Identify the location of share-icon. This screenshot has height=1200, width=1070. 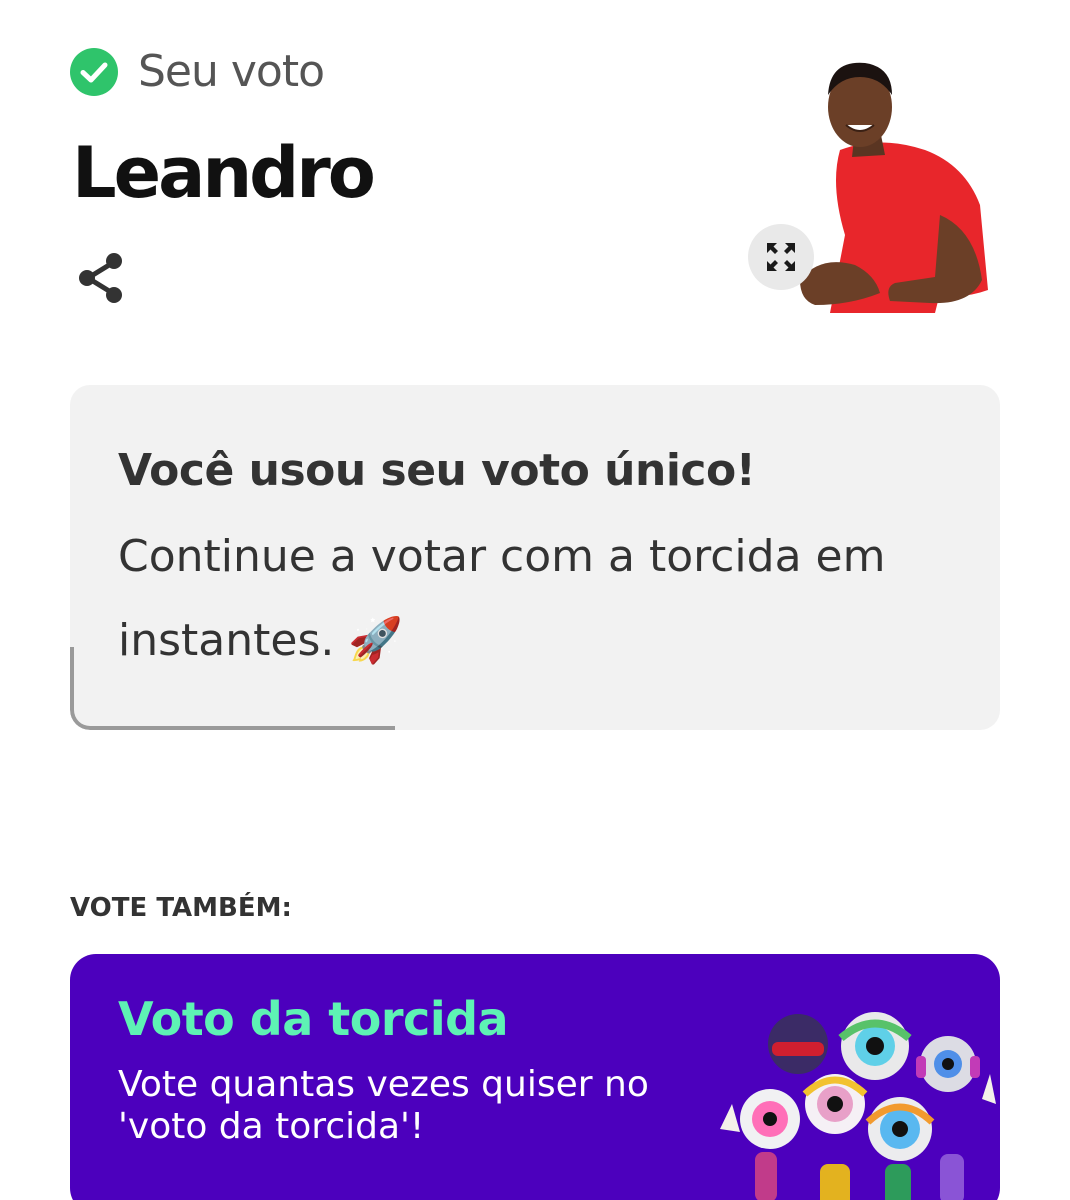
(100, 278).